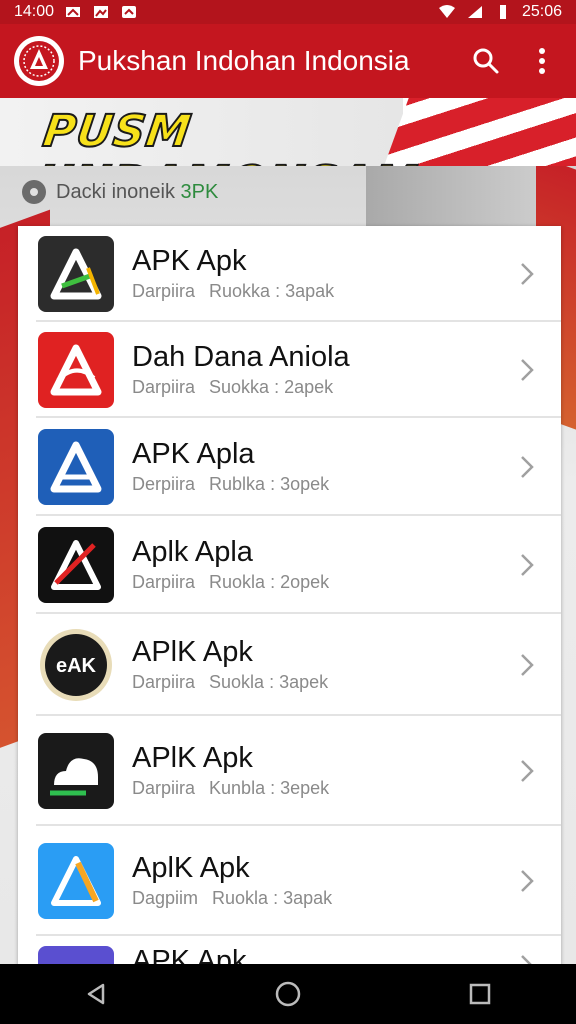  I want to click on apk-lightblue-a-icon, so click(76, 881).